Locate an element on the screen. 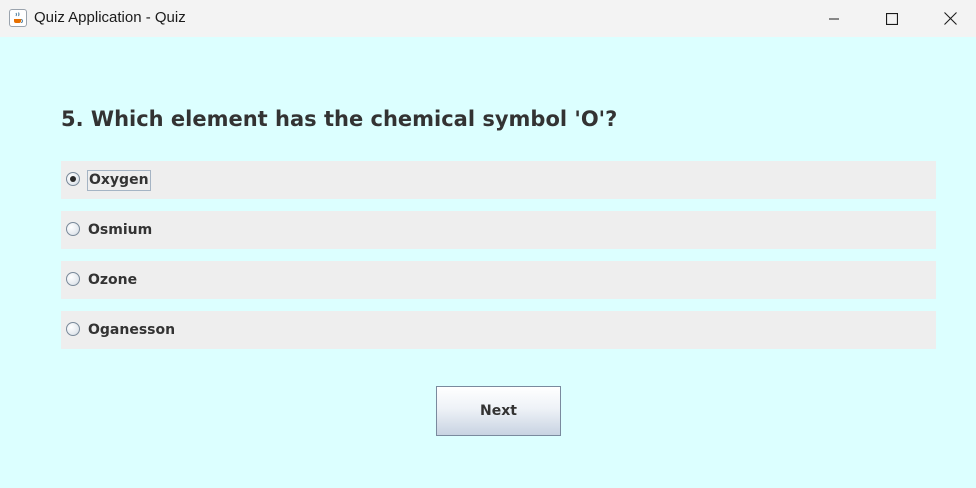  option-oganesson: Oganesson is located at coordinates (498, 330).